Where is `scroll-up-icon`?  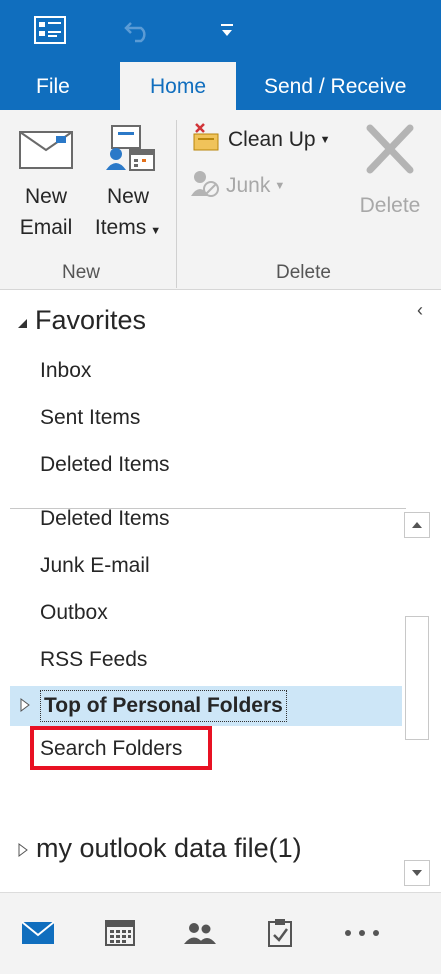
scroll-up-icon is located at coordinates (417, 525).